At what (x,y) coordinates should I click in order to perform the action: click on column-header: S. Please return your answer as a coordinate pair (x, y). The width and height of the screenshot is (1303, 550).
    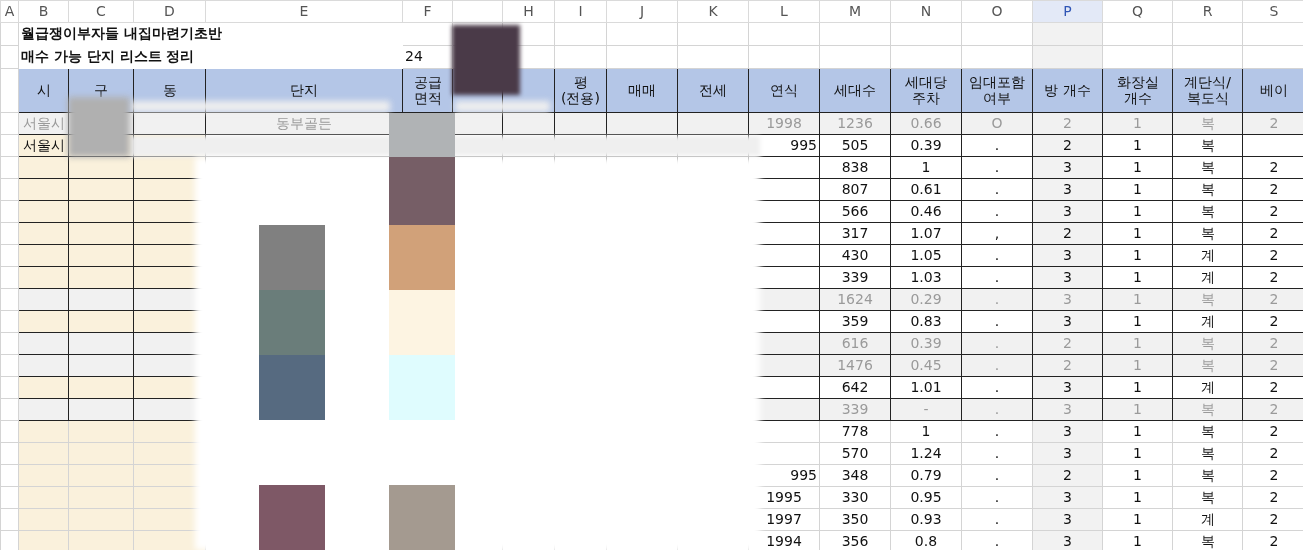
    Looking at the image, I should click on (1272, 11).